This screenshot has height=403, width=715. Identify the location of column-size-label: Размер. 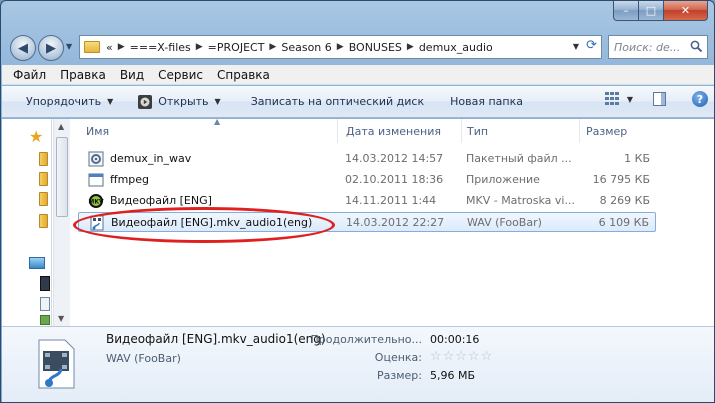
(607, 131).